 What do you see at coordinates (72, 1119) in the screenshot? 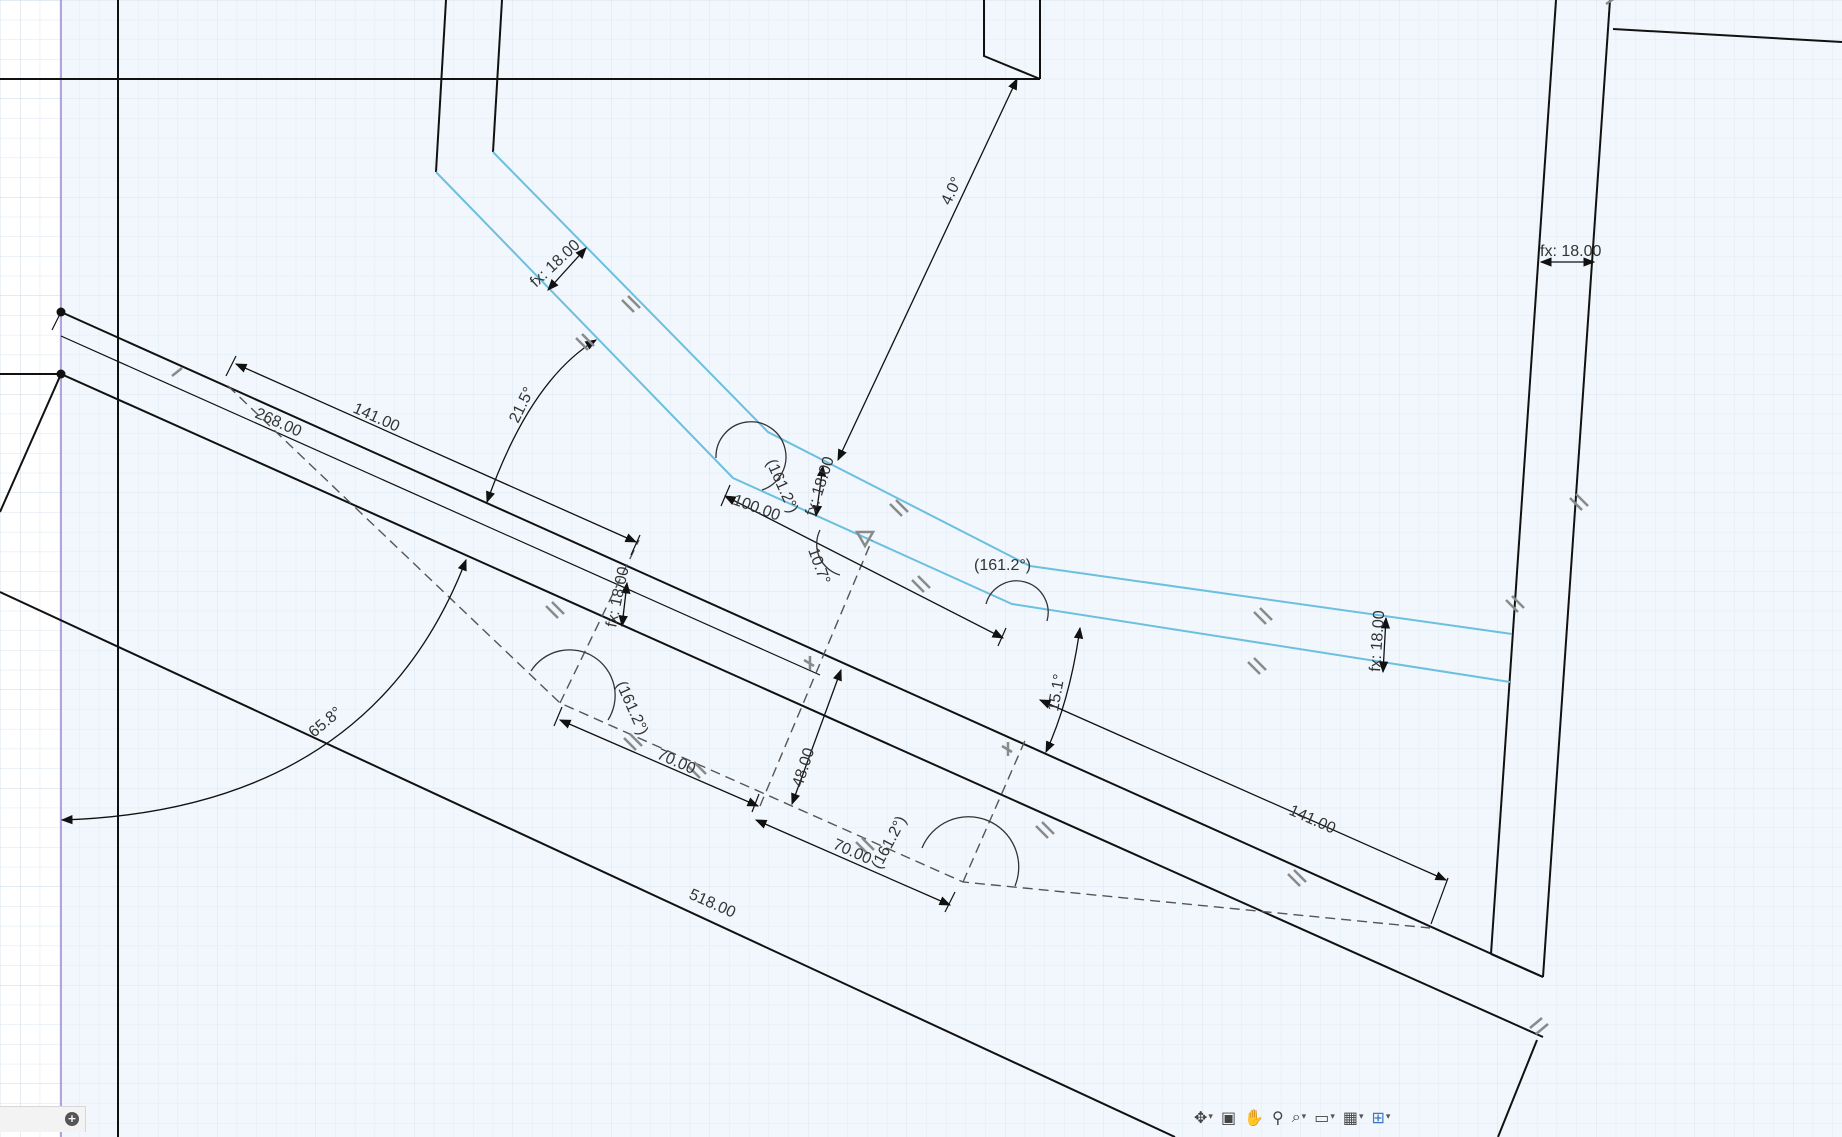
I see `add-icon: +` at bounding box center [72, 1119].